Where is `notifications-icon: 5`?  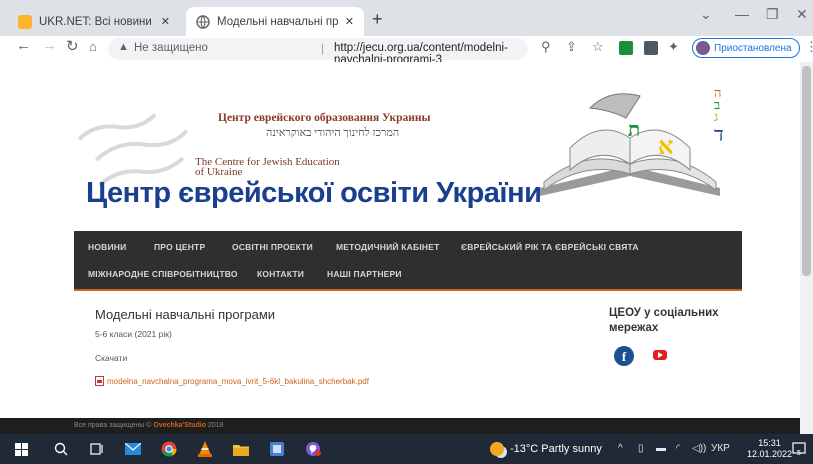
notifications-icon: 5 is located at coordinates (799, 449).